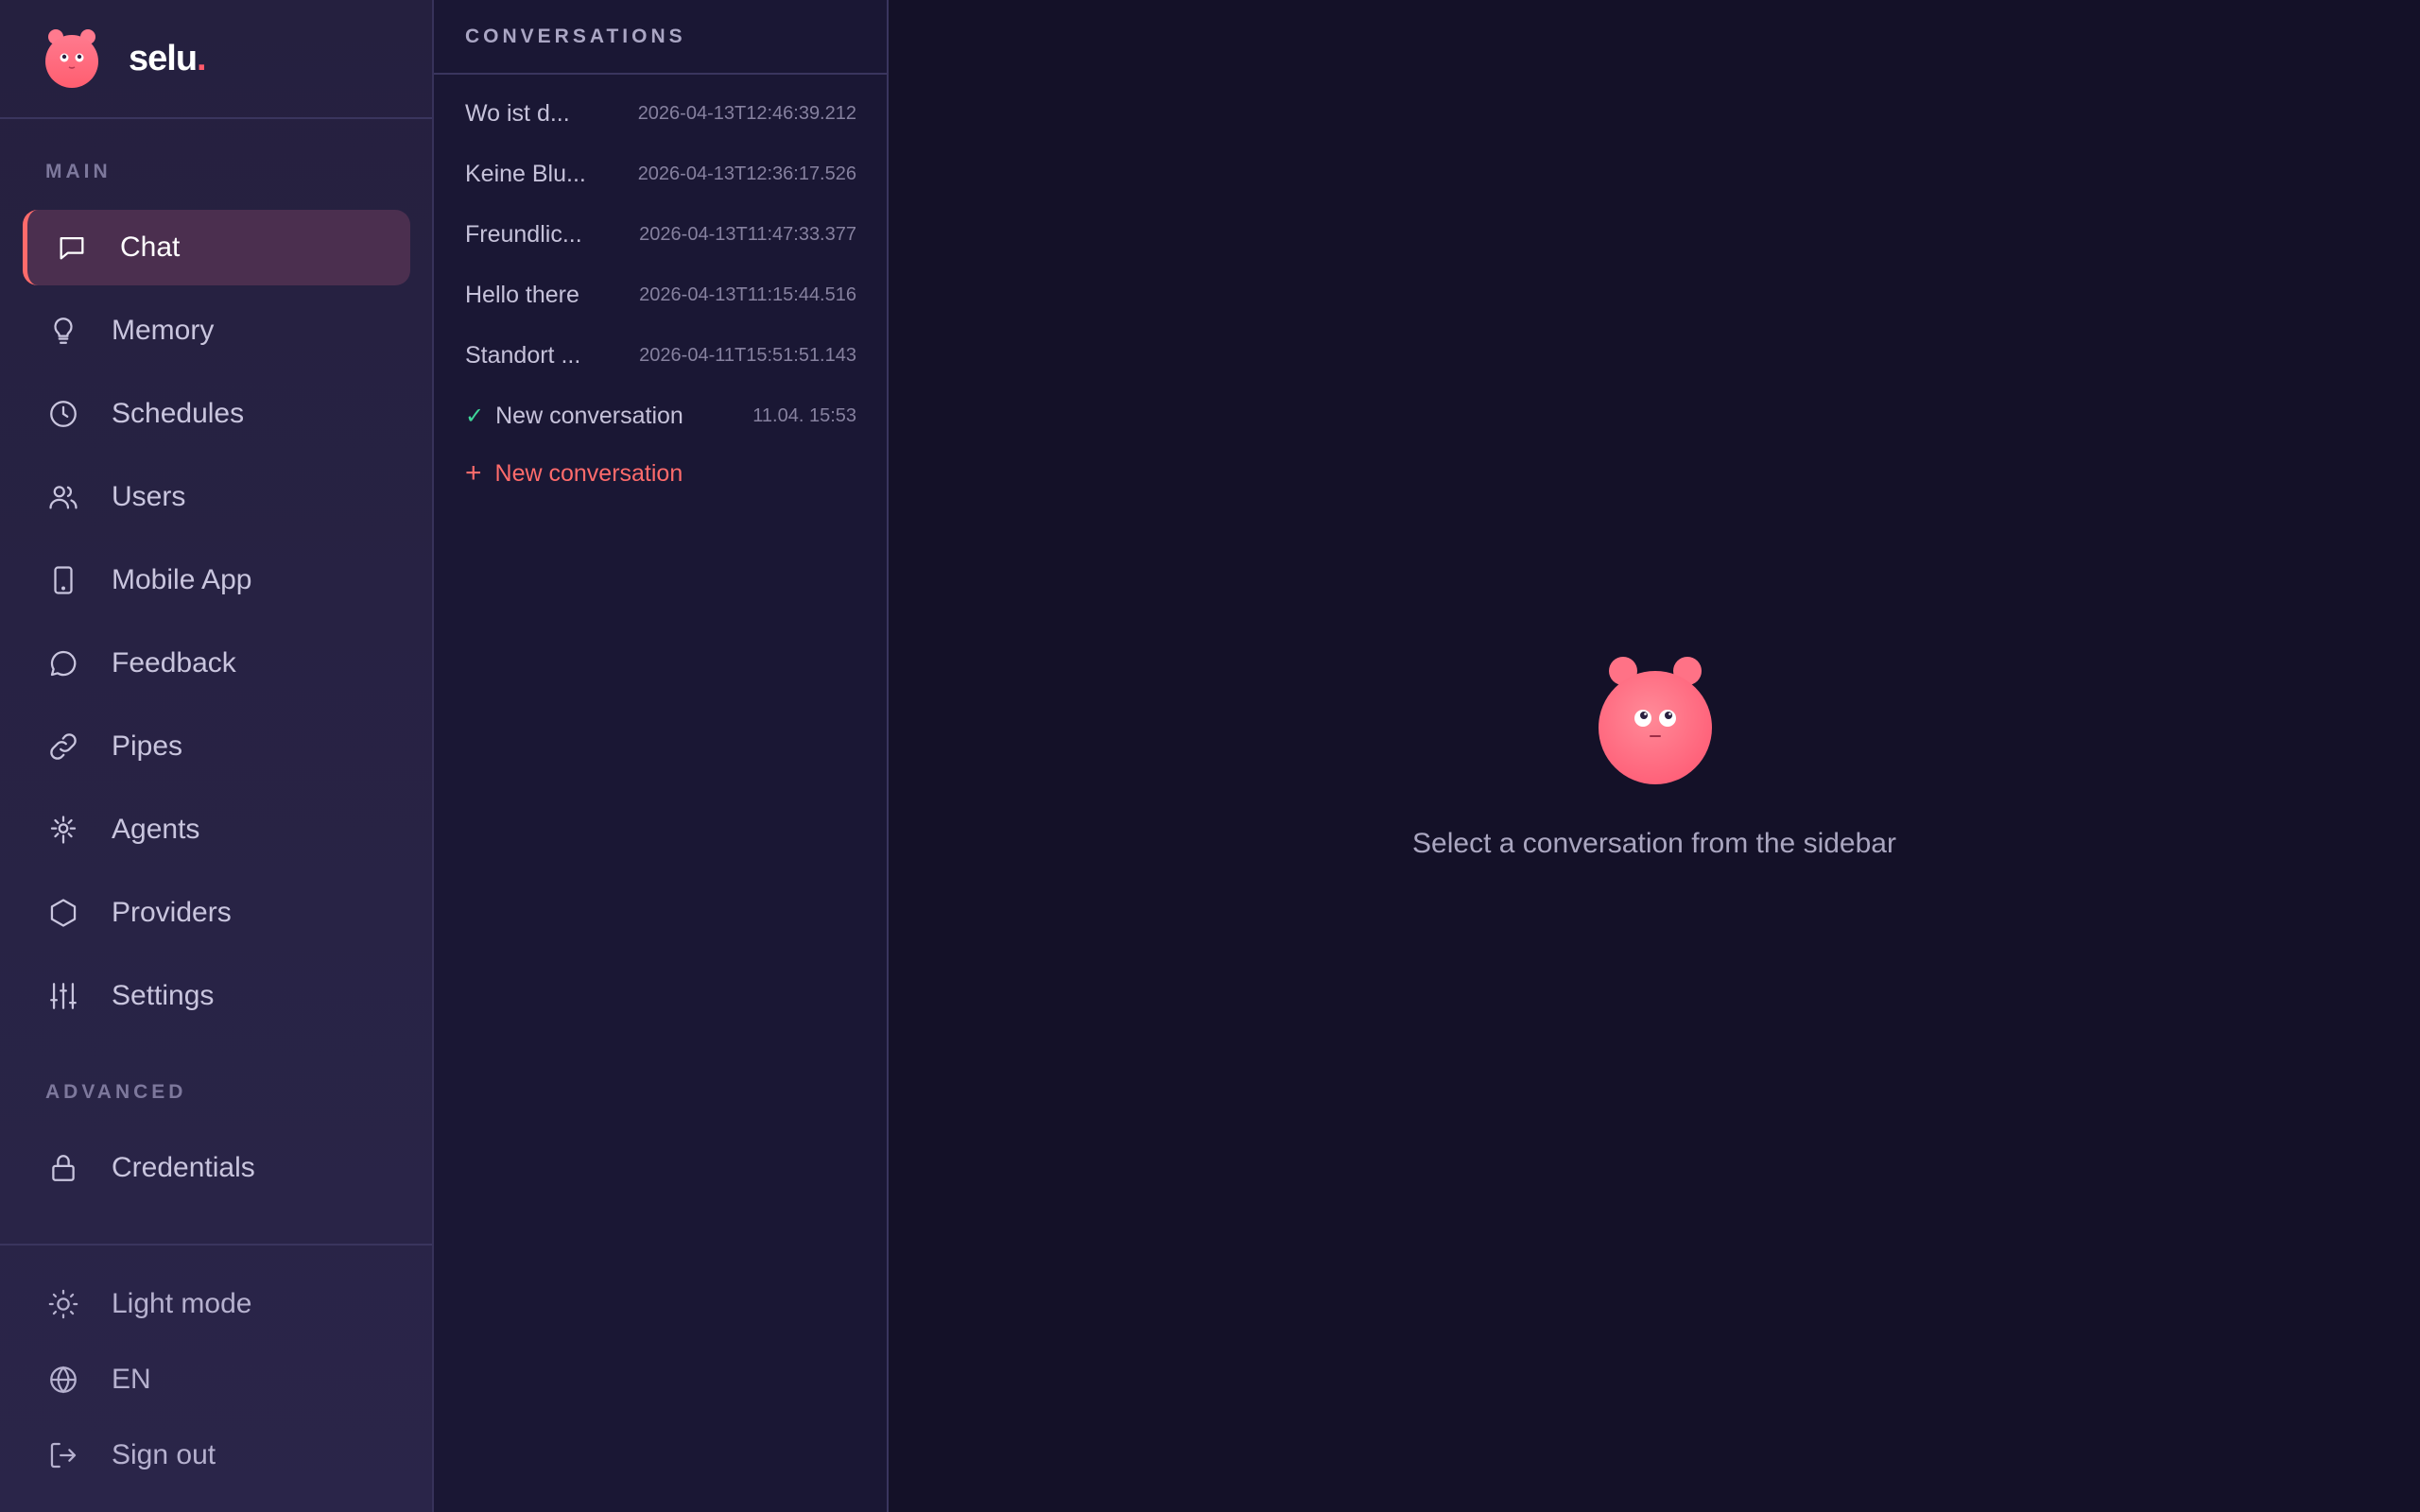  I want to click on sidebar-item-feedback: Feedback, so click(217, 663).